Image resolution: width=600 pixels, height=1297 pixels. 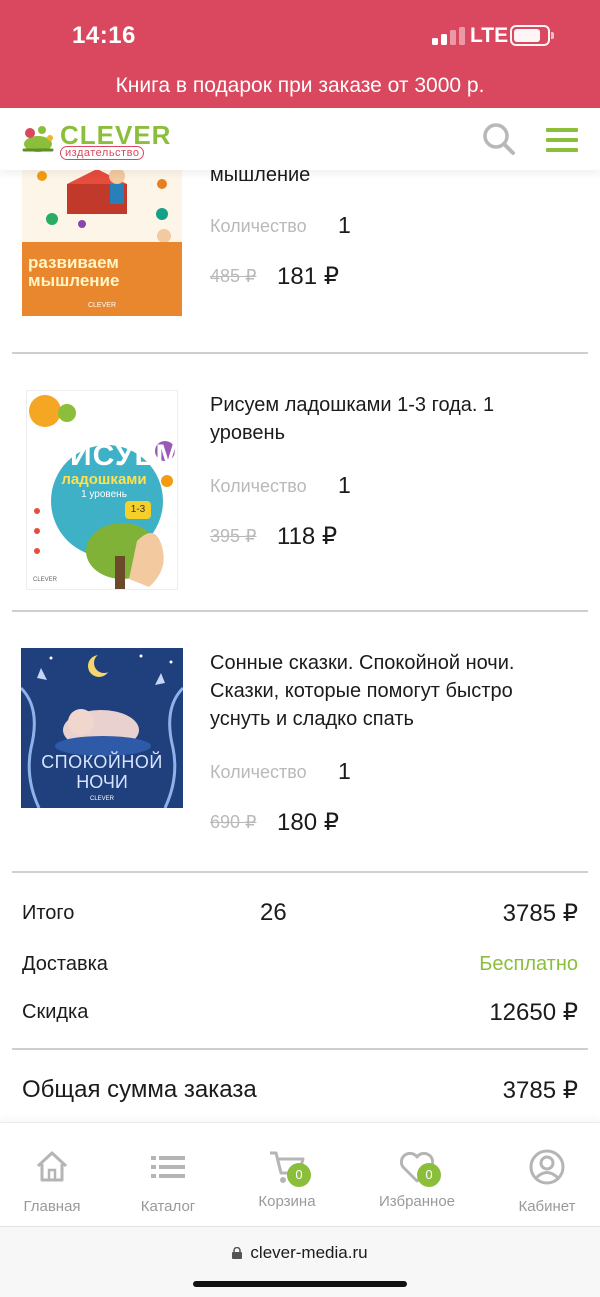 What do you see at coordinates (309, 1252) in the screenshot?
I see `url-text: clever-media.ru` at bounding box center [309, 1252].